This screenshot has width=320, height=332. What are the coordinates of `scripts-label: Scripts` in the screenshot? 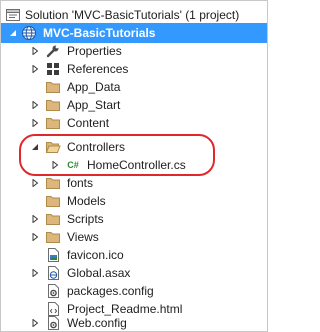 It's located at (85, 219).